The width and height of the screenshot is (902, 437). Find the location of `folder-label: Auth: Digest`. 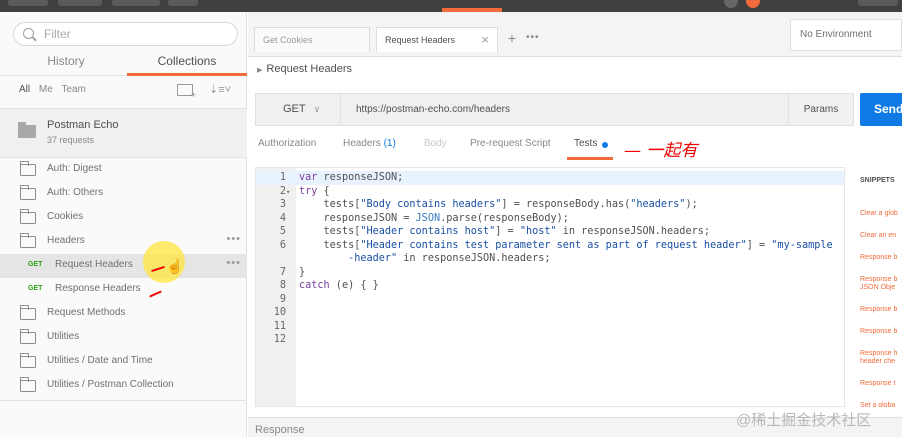

folder-label: Auth: Digest is located at coordinates (74, 168).